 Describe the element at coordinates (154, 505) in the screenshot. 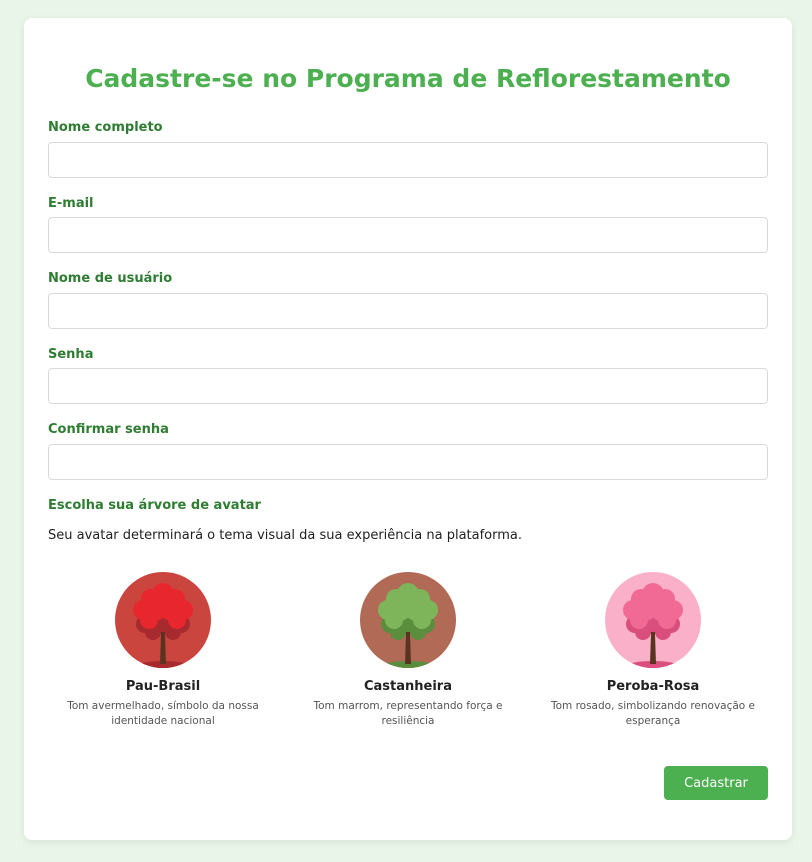

I see `avatar-section-label: Escolha sua árvore de avatar` at that location.